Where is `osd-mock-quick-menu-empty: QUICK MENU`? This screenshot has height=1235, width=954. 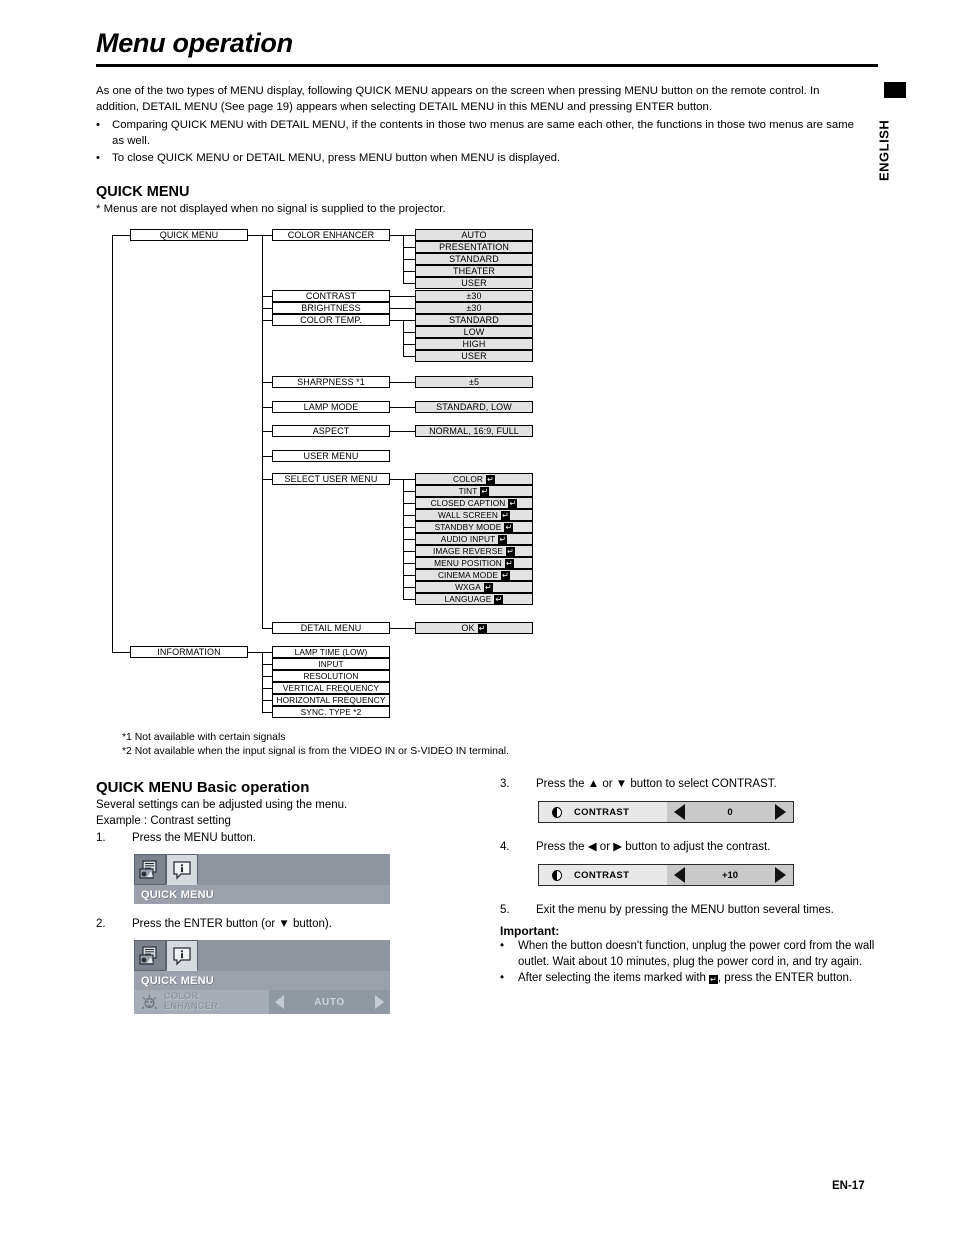
osd-mock-quick-menu-empty: QUICK MENU is located at coordinates (262, 879).